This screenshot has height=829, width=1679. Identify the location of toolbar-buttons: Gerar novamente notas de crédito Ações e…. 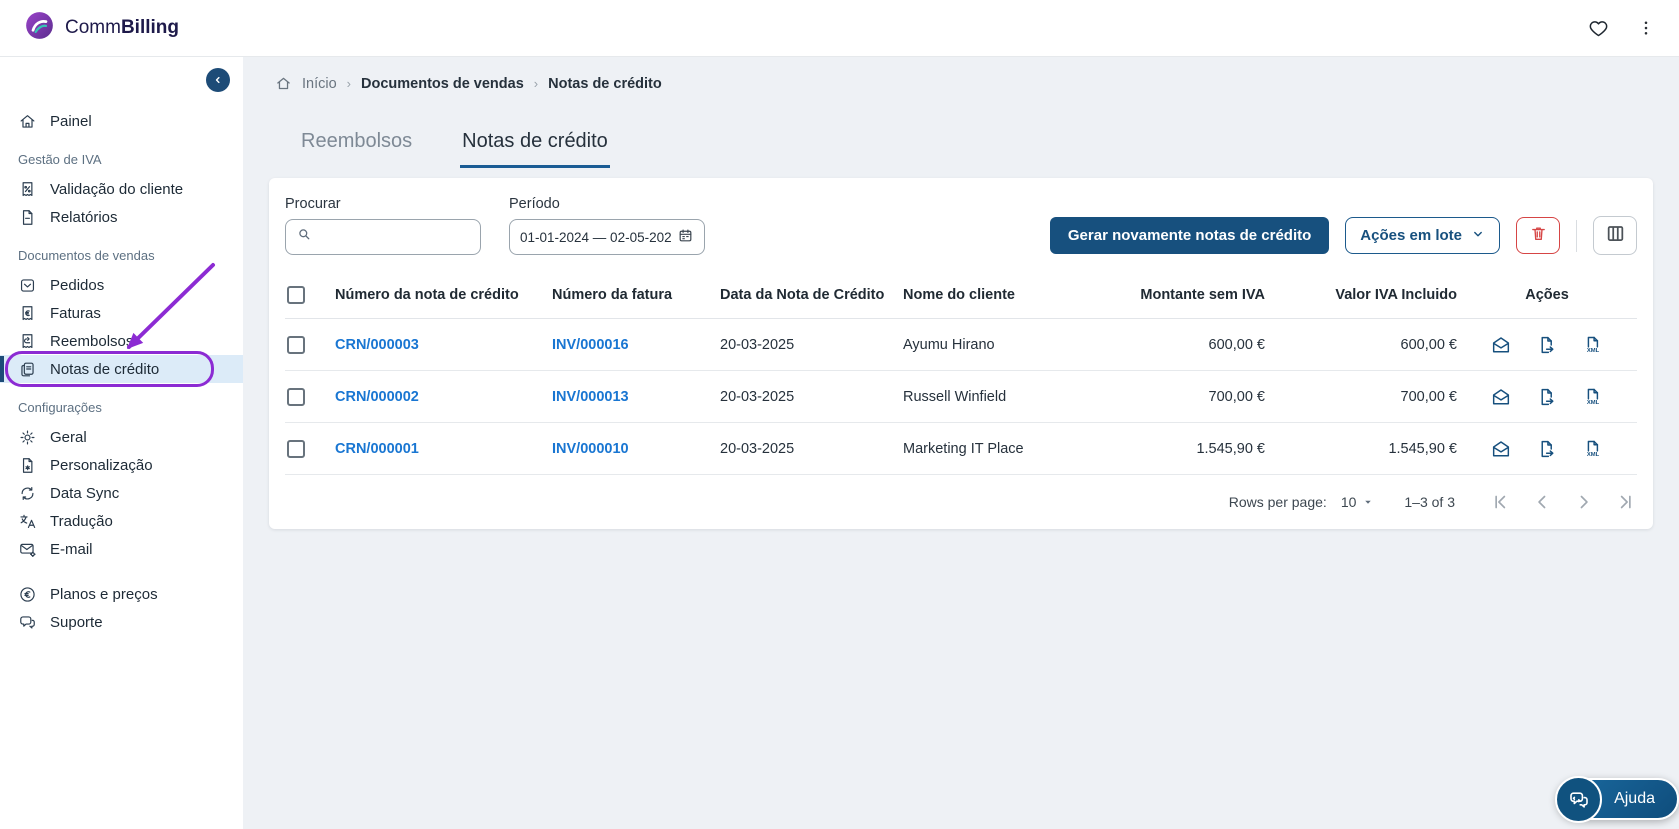
(1343, 235).